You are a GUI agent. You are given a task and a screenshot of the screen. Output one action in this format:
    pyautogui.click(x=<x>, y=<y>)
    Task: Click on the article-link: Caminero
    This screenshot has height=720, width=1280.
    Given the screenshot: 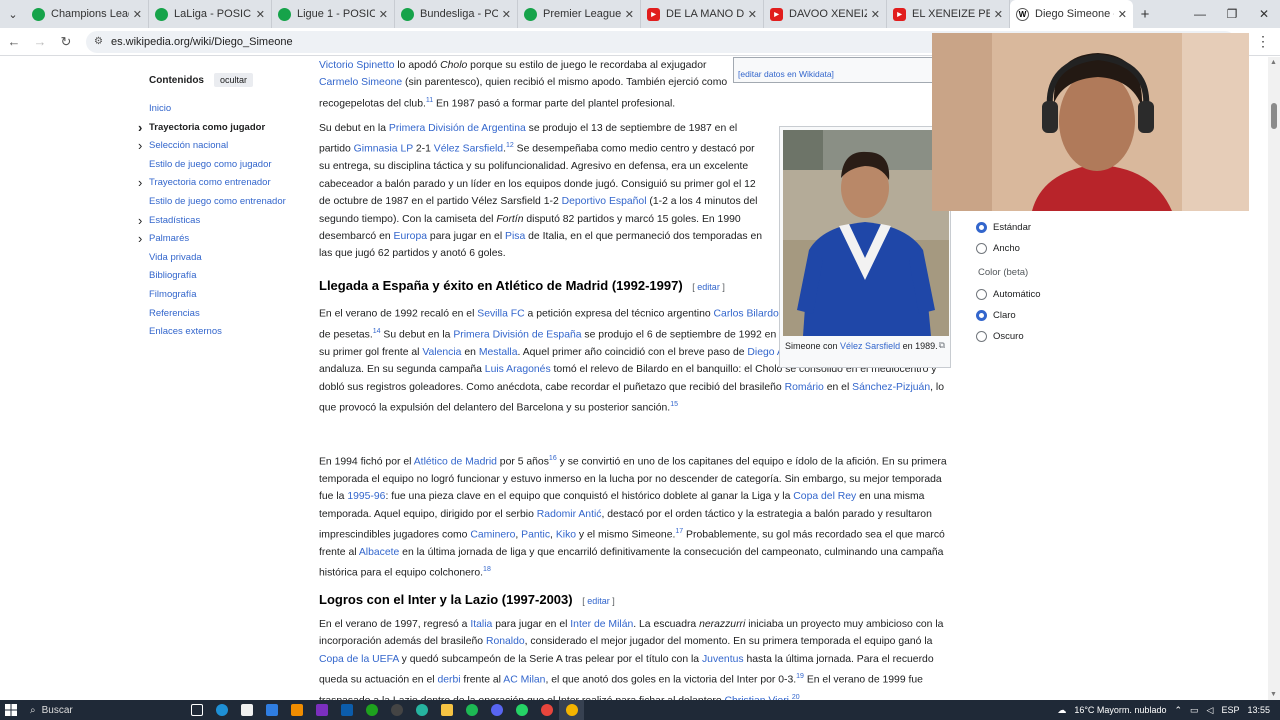 What is the action you would take?
    pyautogui.click(x=492, y=535)
    